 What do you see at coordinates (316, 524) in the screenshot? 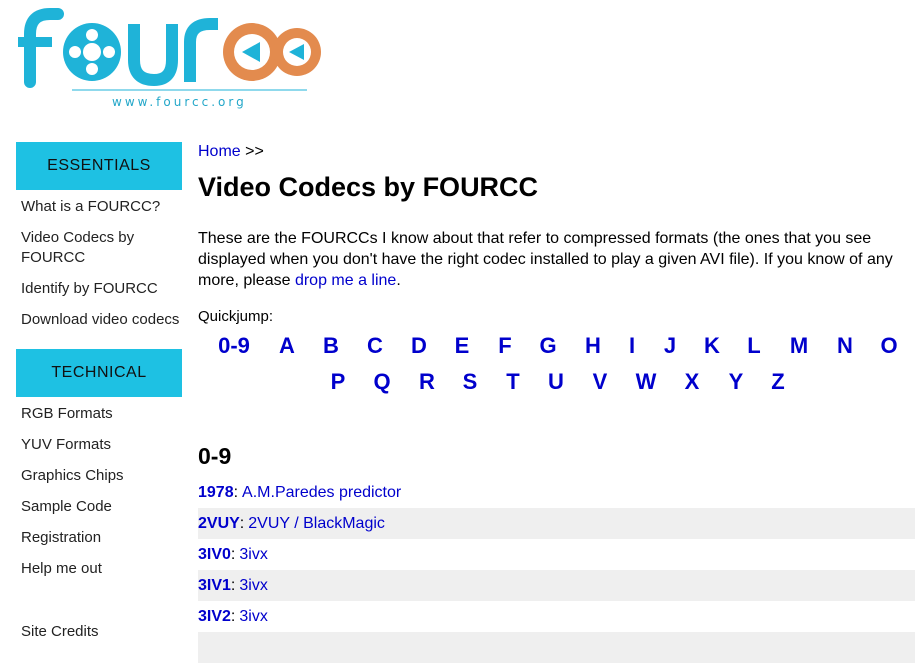
I see `codec-desc-link: 2VUY / BlackMagic` at bounding box center [316, 524].